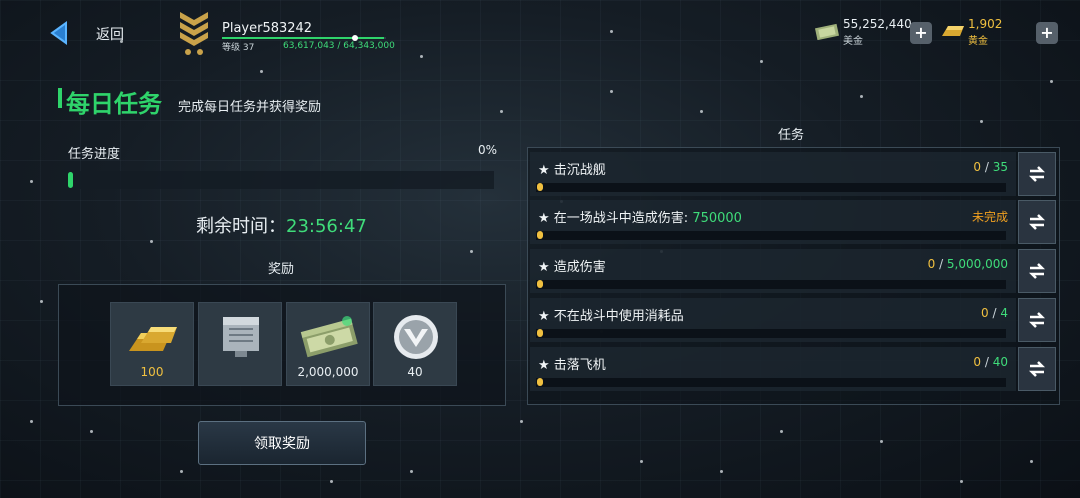 The width and height of the screenshot is (1080, 498). I want to click on title-accent, so click(60, 98).